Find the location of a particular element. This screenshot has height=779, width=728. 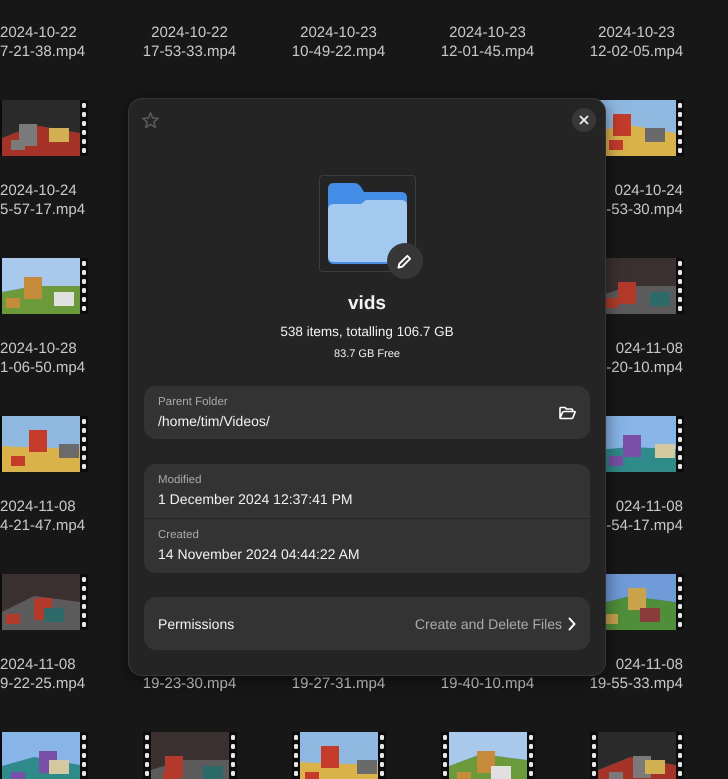

folder-summary: 538 items, totalling 106.7 GB is located at coordinates (367, 332).